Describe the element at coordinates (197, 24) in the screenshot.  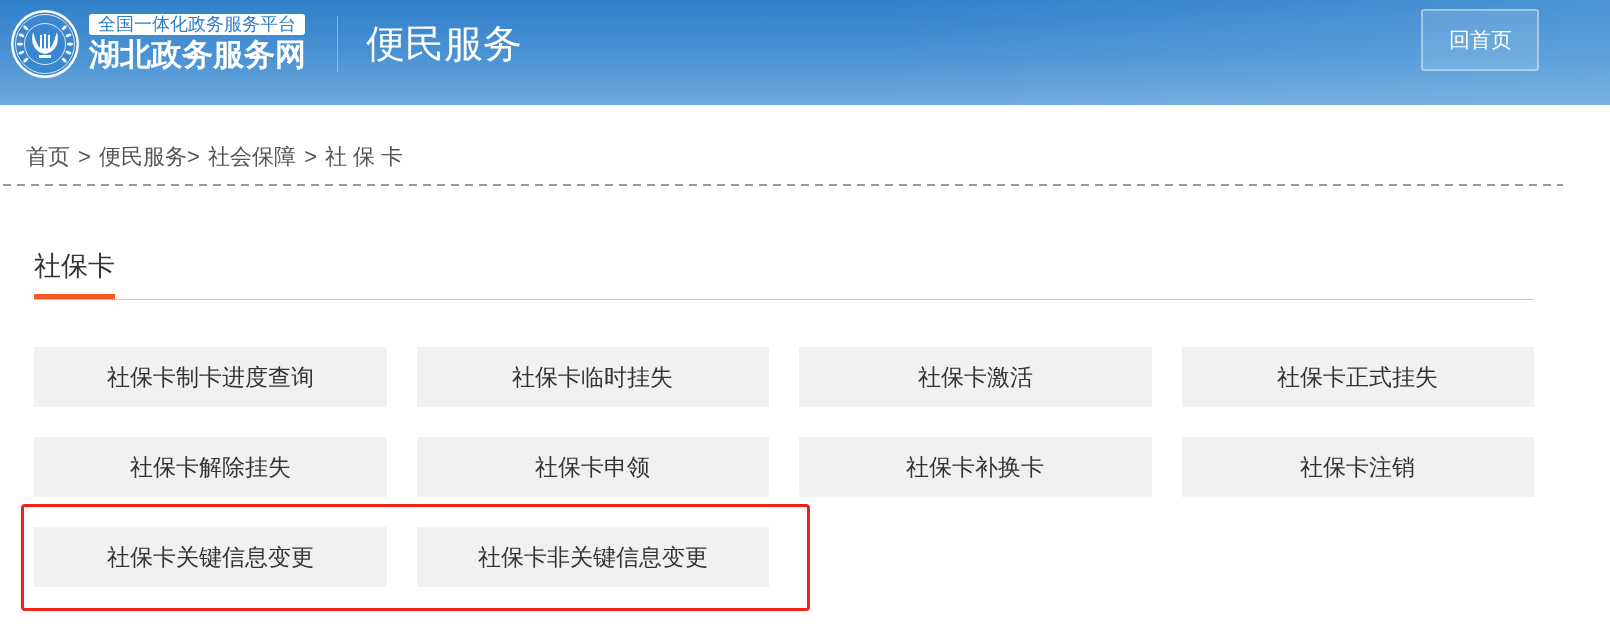
I see `platform-badge: 全国一体化政务服务平台` at that location.